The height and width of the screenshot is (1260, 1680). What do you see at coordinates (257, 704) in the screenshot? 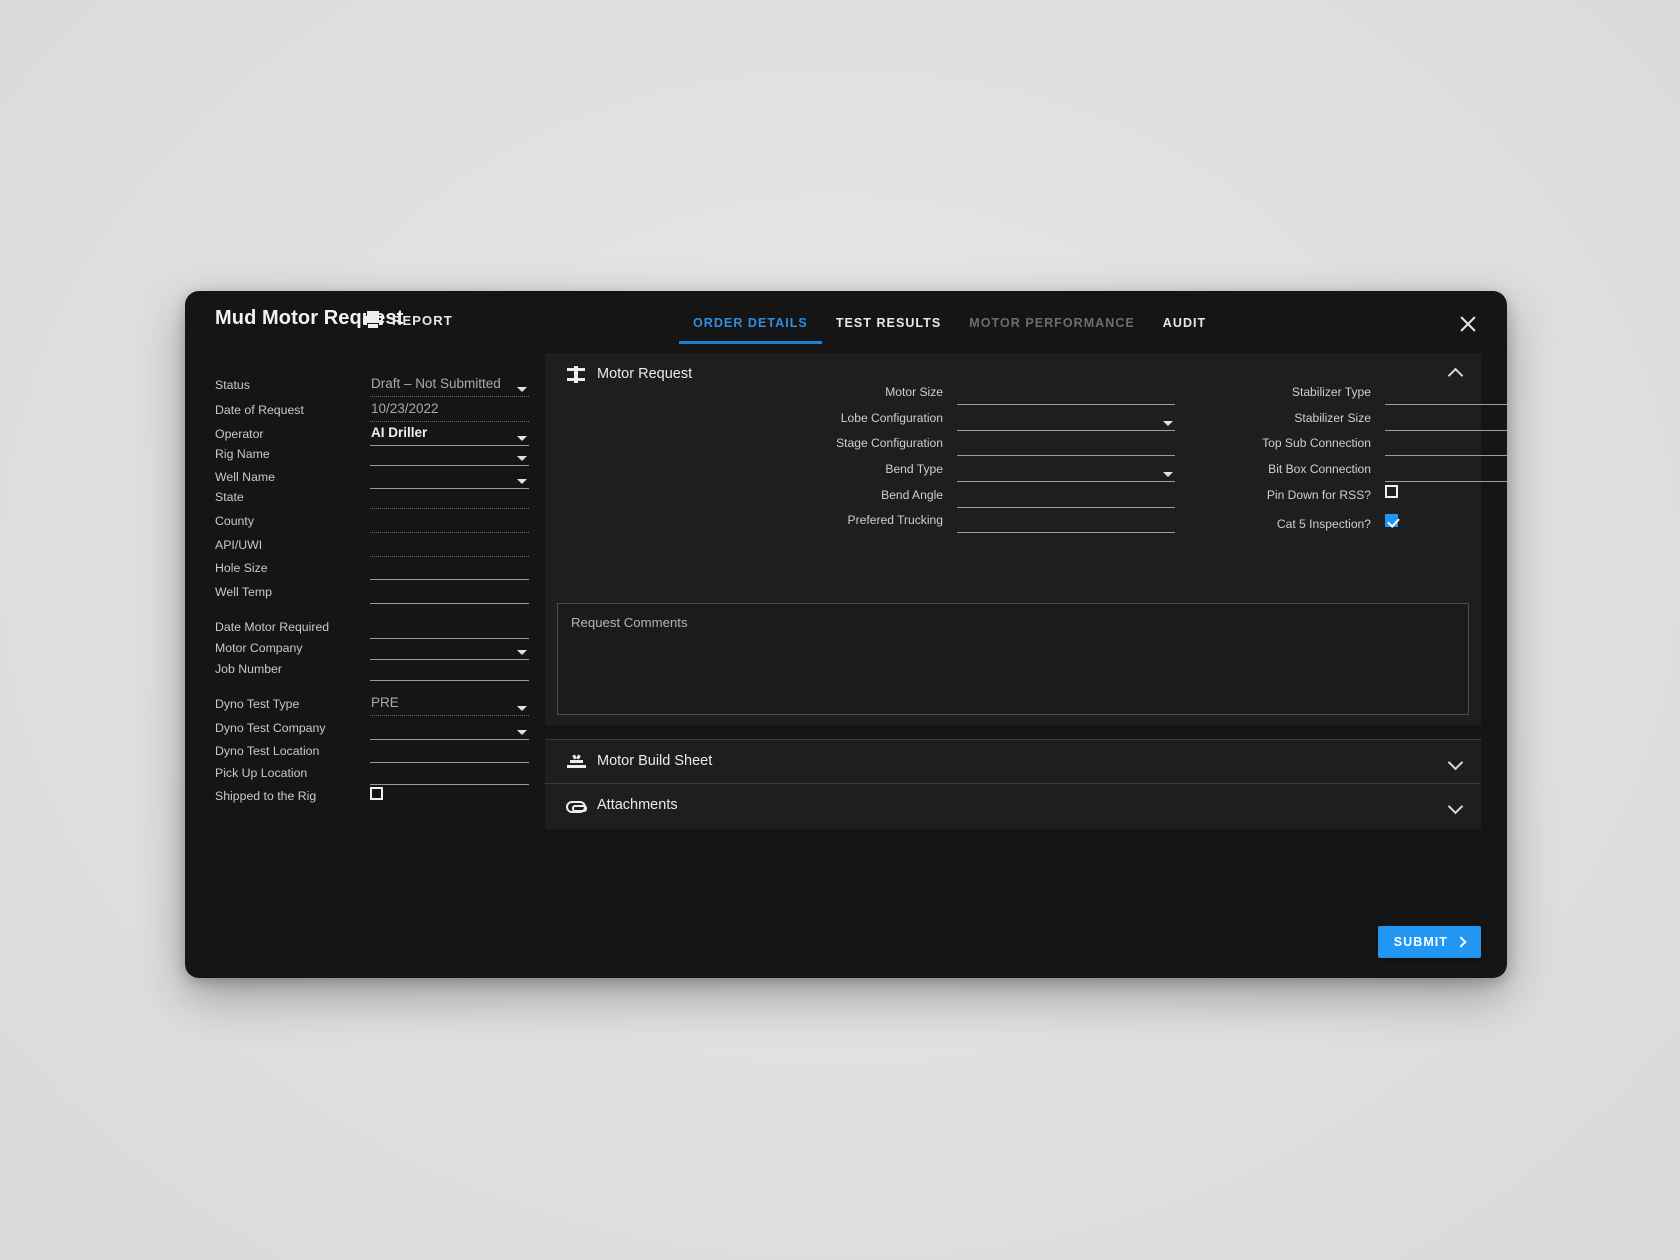
I see `field-label: Dyno Test Type` at bounding box center [257, 704].